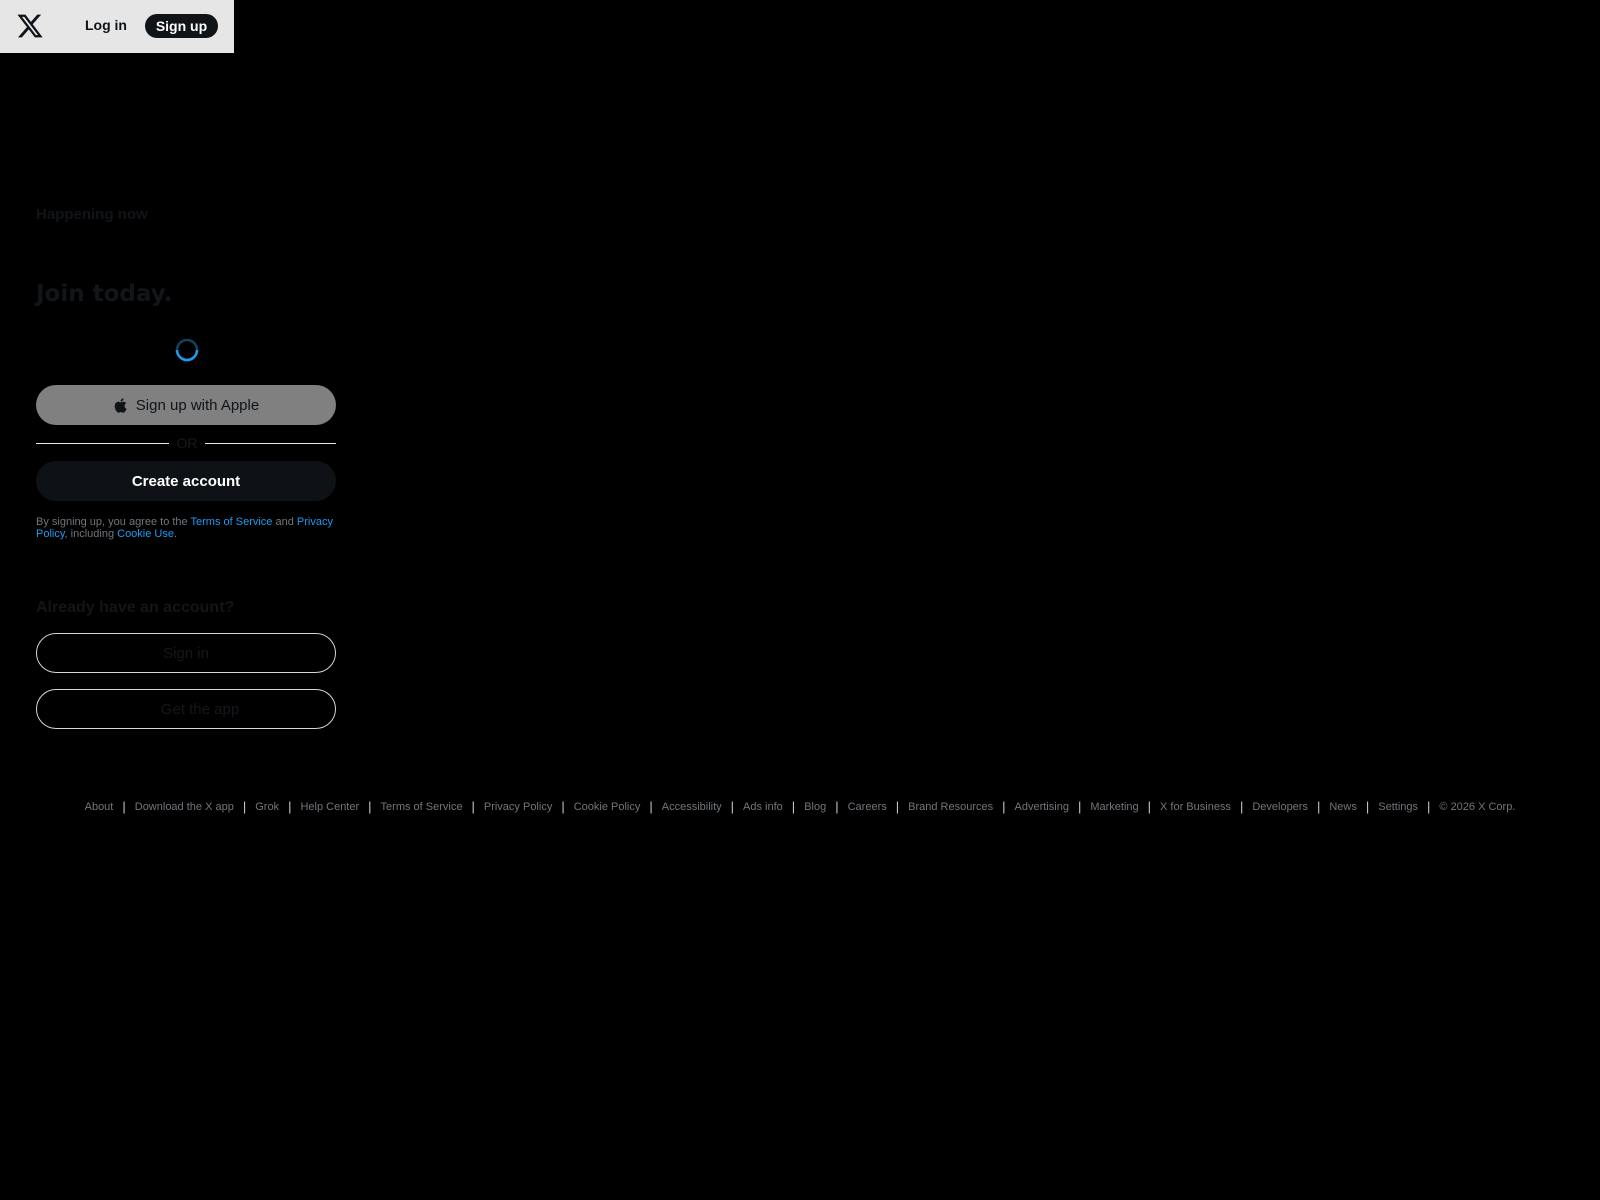 The height and width of the screenshot is (1200, 1600). What do you see at coordinates (120, 405) in the screenshot?
I see `apple-icon` at bounding box center [120, 405].